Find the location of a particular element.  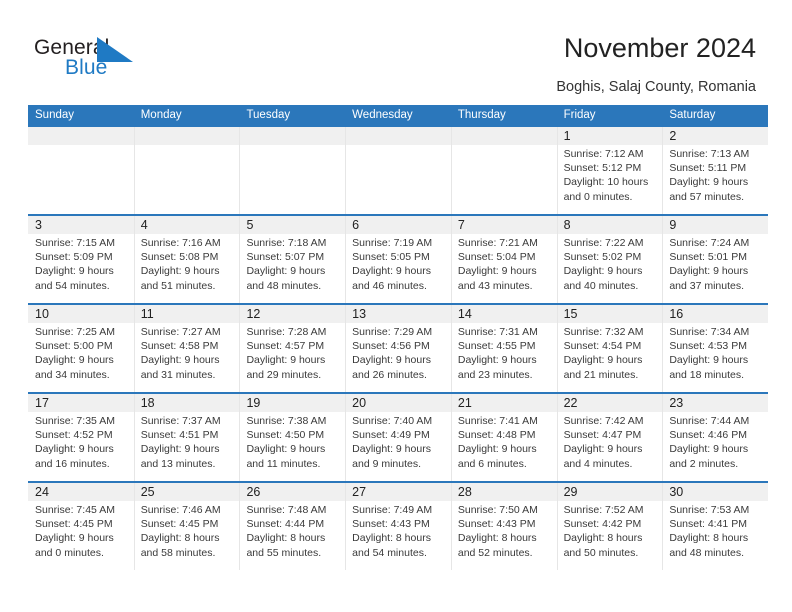

sunset-time: Sunset: 4:47 PM is located at coordinates (602, 435).